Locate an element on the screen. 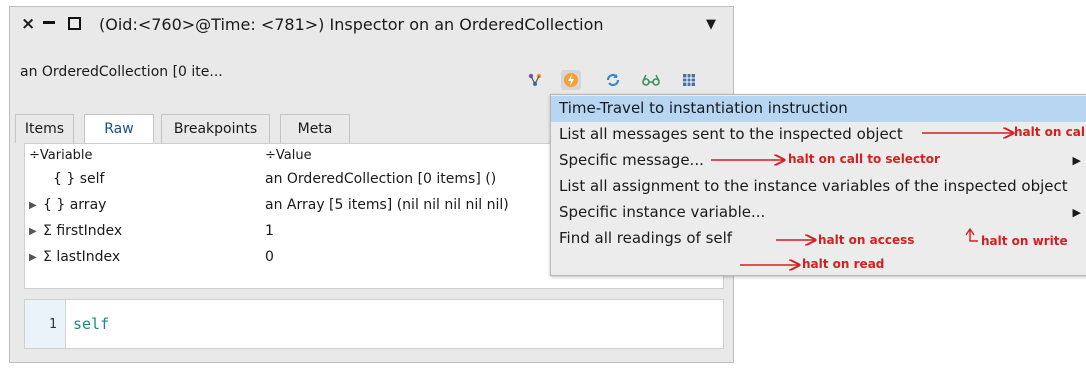 The height and width of the screenshot is (369, 1086). annotation-halt-on-call: halt on call is located at coordinates (1050, 132).